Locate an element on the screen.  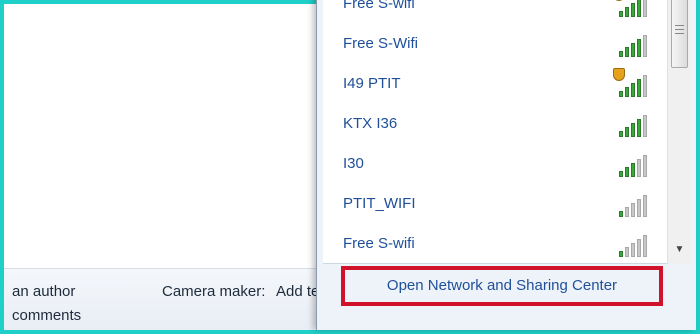
network-row: KTX I36 is located at coordinates (495, 126).